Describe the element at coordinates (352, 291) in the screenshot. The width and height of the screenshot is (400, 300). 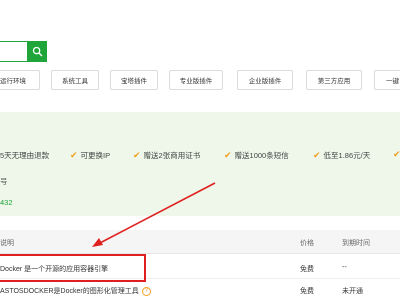
I see `row-expire: 未开通` at that location.